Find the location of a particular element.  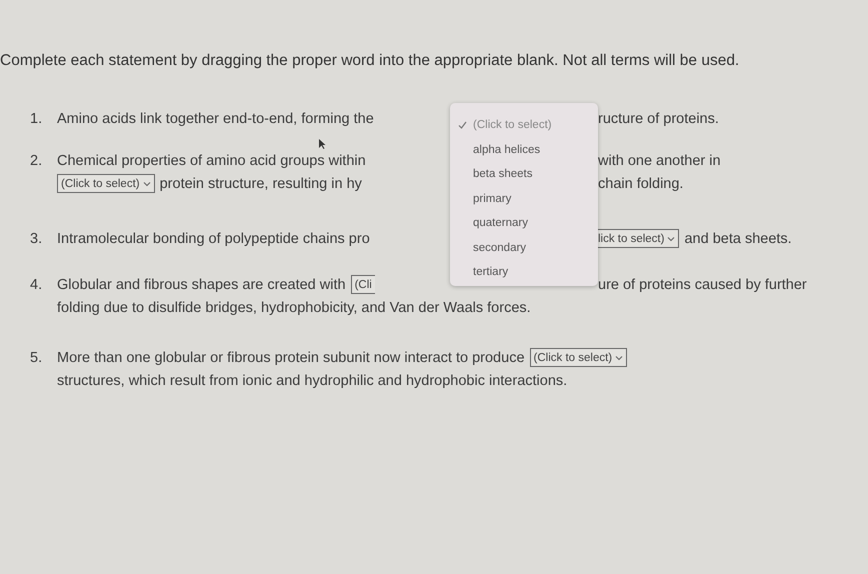

statement-text: ructure of proteins. is located at coordinates (658, 118).